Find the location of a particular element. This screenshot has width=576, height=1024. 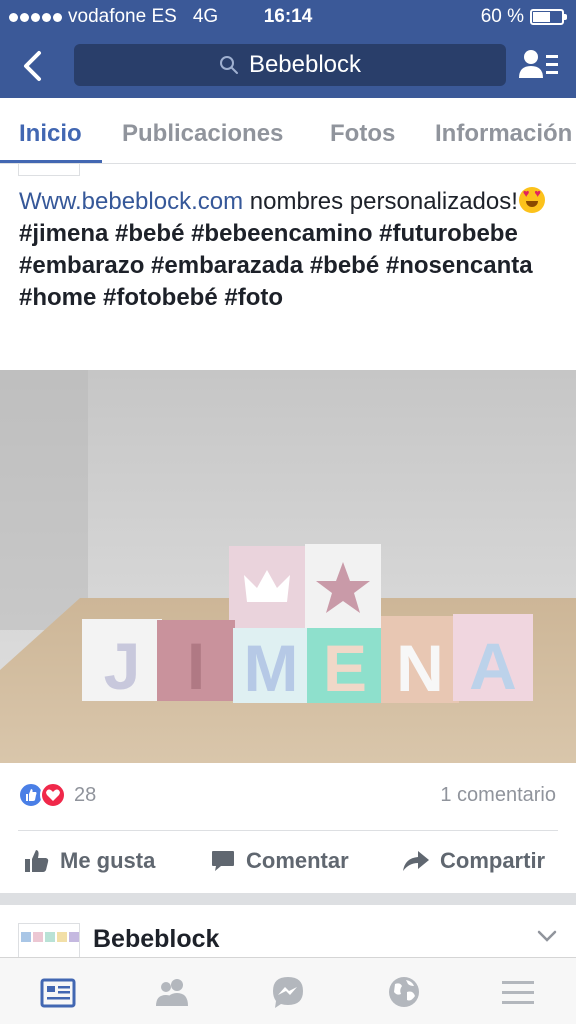

chevron-down-icon is located at coordinates (547, 936).